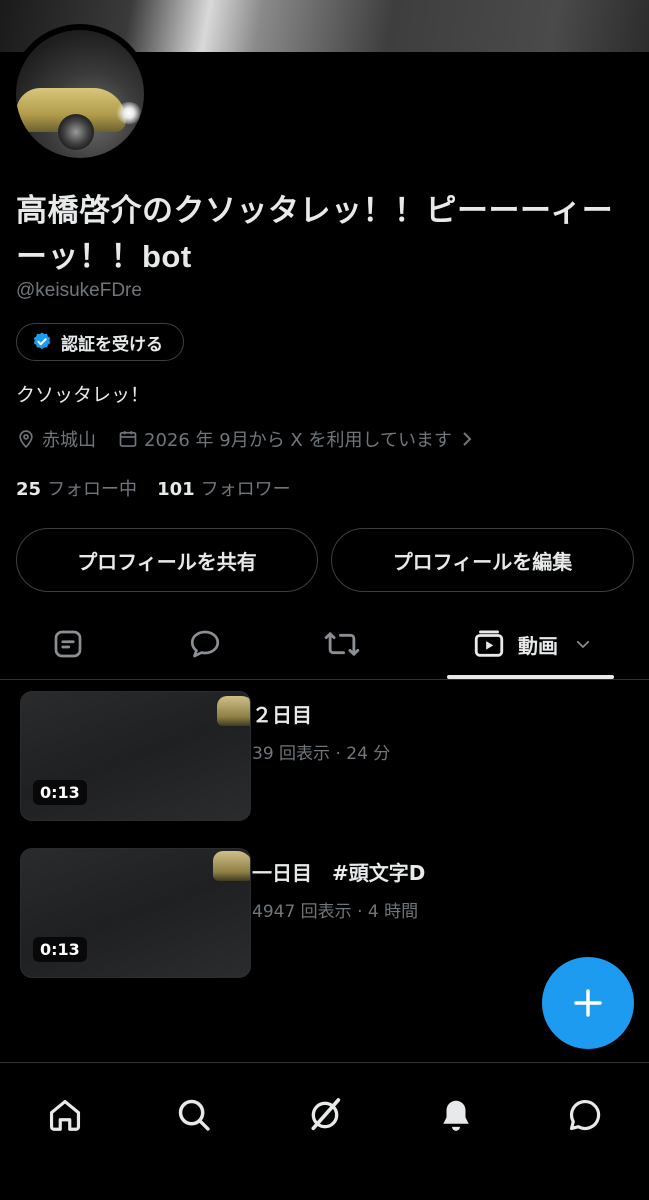  Describe the element at coordinates (298, 439) in the screenshot. I see `joined-date: 2026 年 9月から X を利用しています` at that location.